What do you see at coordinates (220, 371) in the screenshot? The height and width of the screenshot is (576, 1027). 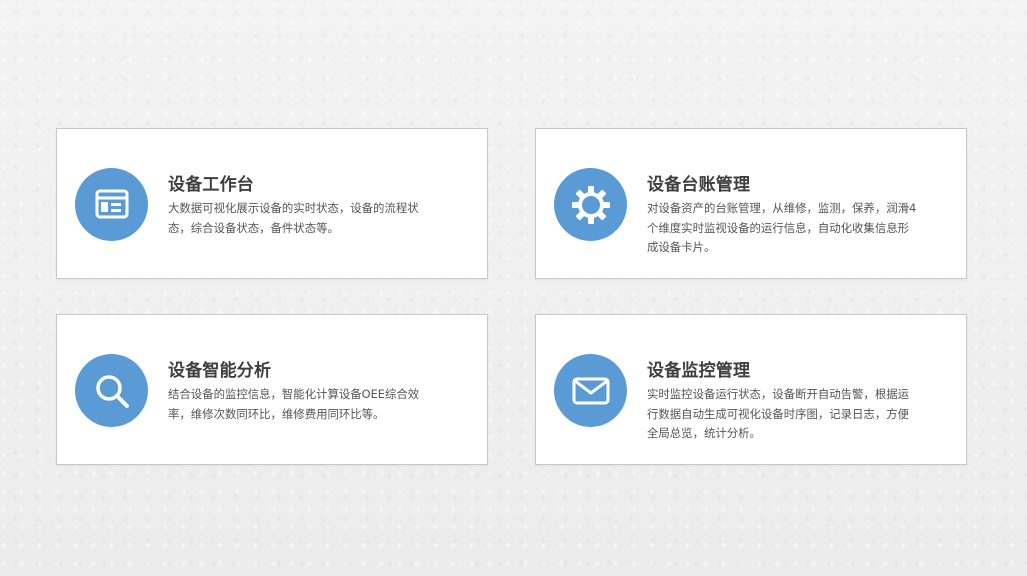 I see `card-title: 设备智能分析` at bounding box center [220, 371].